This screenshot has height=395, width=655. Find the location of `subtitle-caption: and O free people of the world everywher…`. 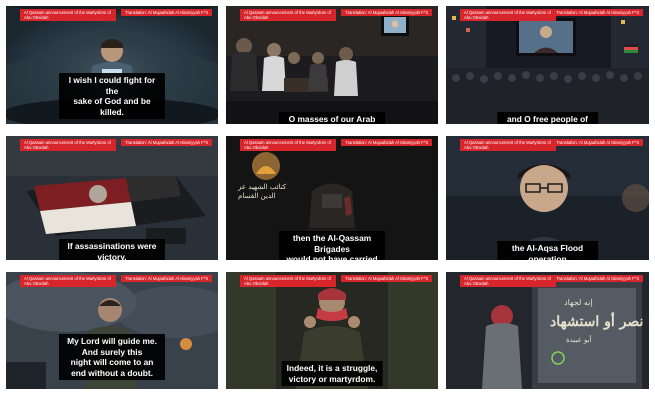

subtitle-caption: and O free people of the world everywher… is located at coordinates (547, 118).